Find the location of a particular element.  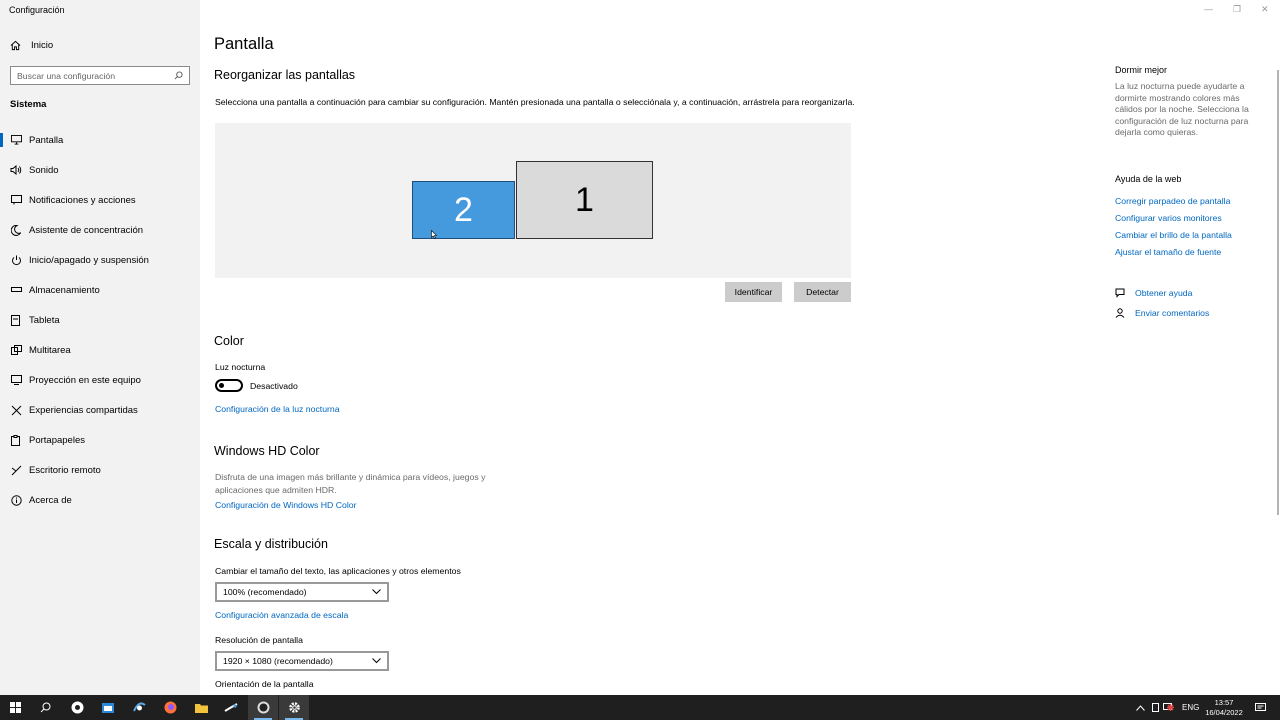

tray-device-icon is located at coordinates (1156, 707).